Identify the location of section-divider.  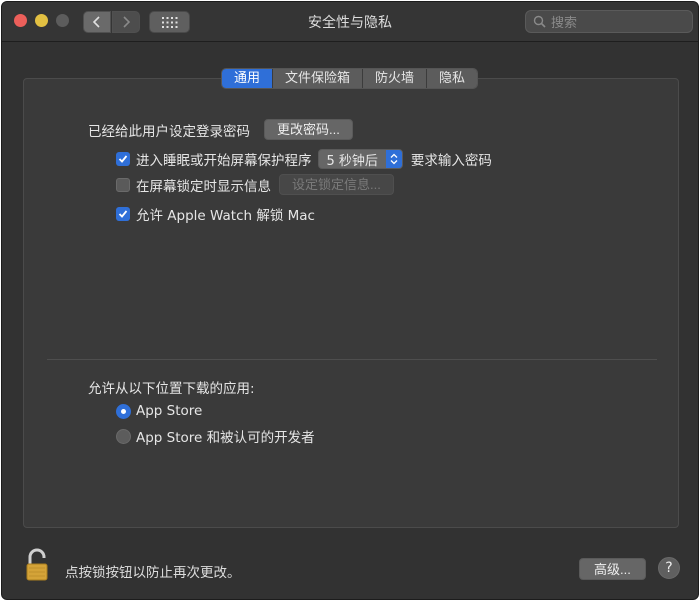
(352, 359).